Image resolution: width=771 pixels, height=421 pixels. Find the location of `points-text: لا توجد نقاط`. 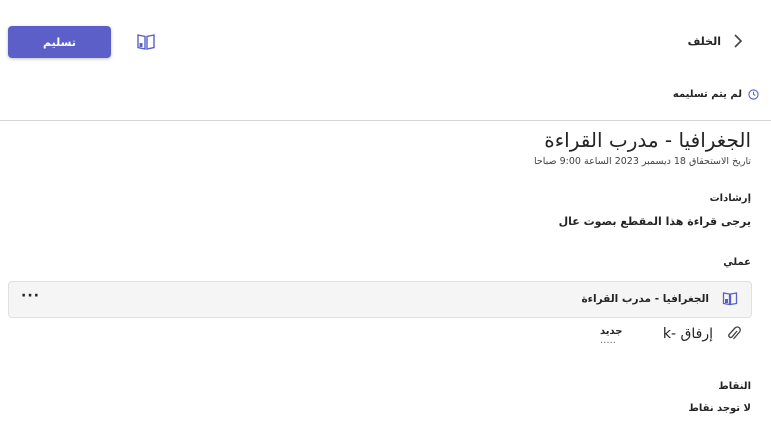

points-text: لا توجد نقاط is located at coordinates (719, 408).